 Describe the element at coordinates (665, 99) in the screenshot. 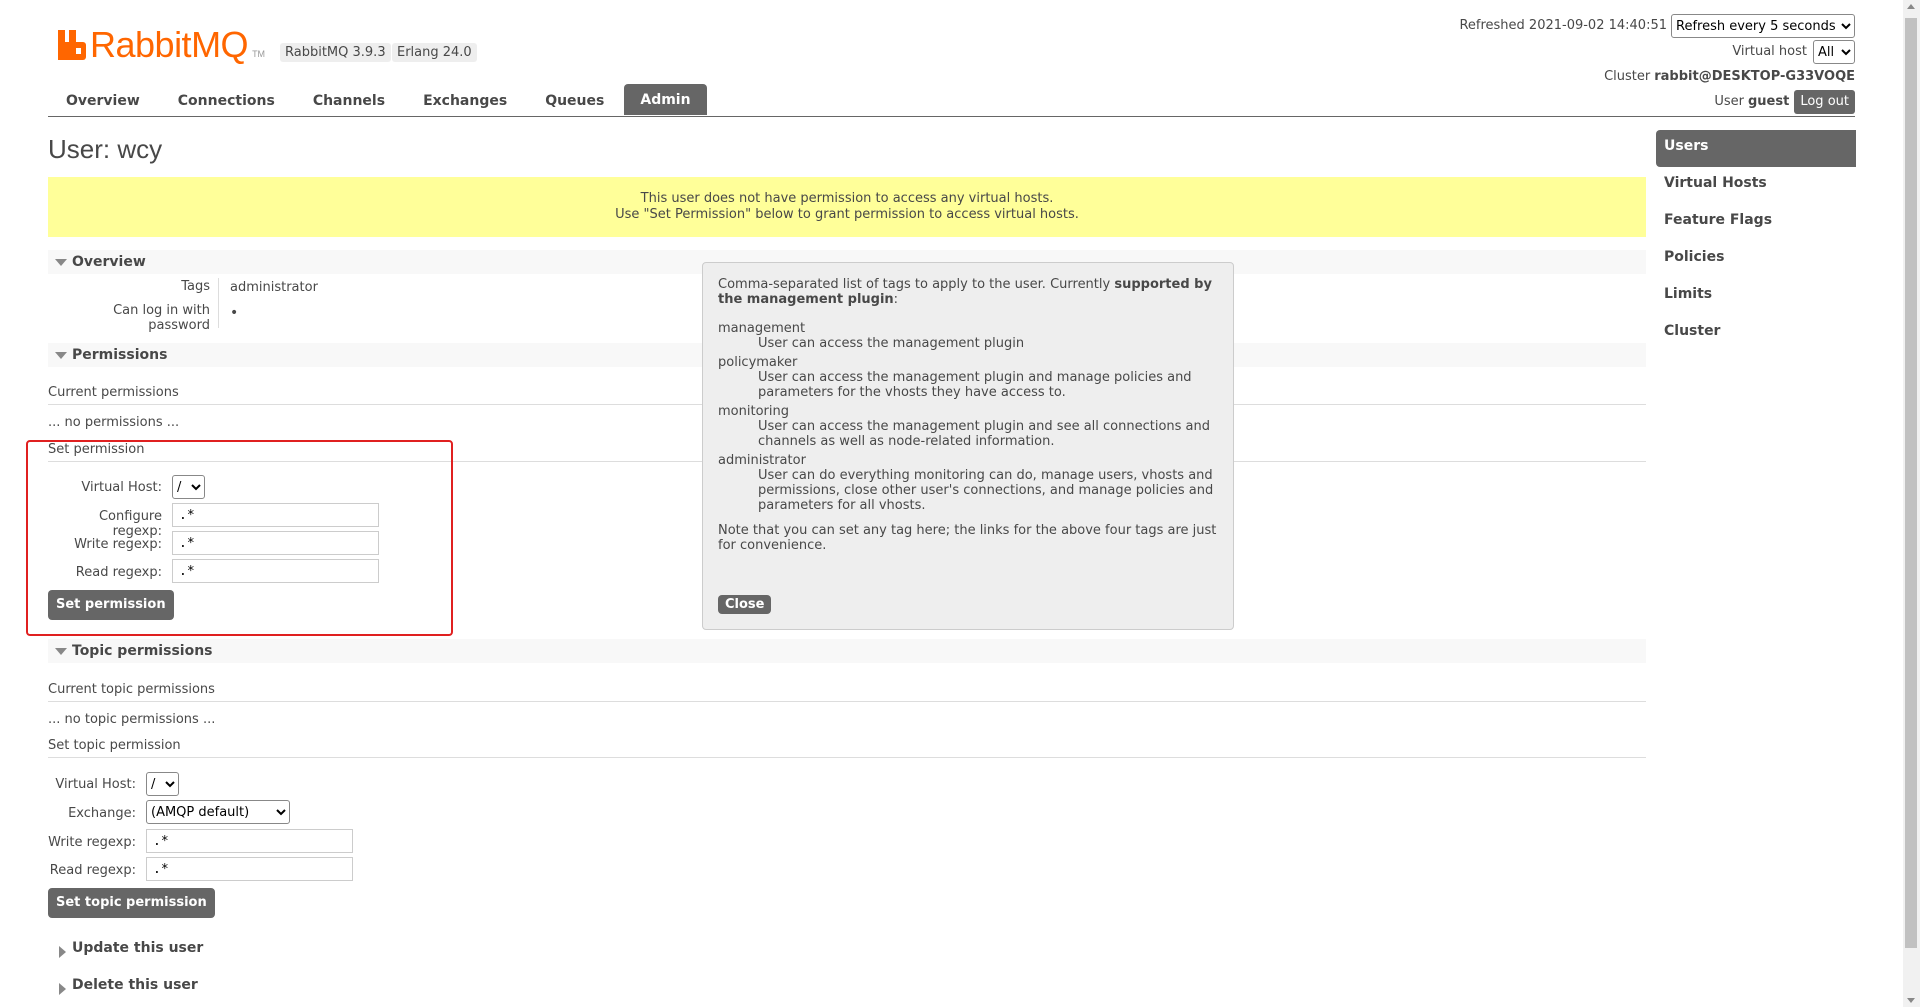

I see `tab-admin: Admin` at that location.